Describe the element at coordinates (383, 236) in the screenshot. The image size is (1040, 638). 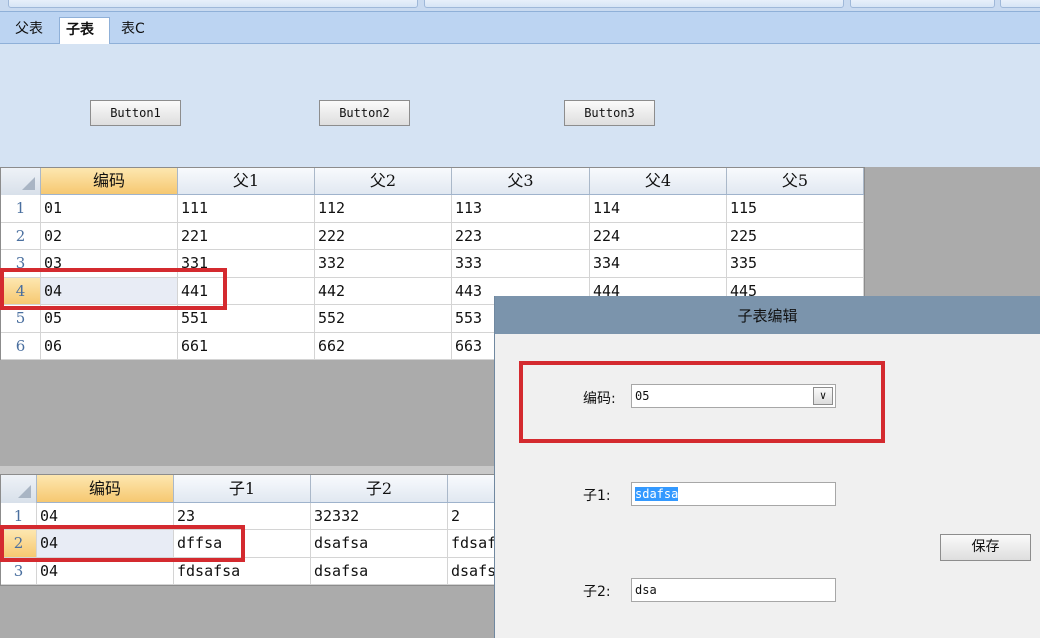
I see `table-cell: 222` at that location.